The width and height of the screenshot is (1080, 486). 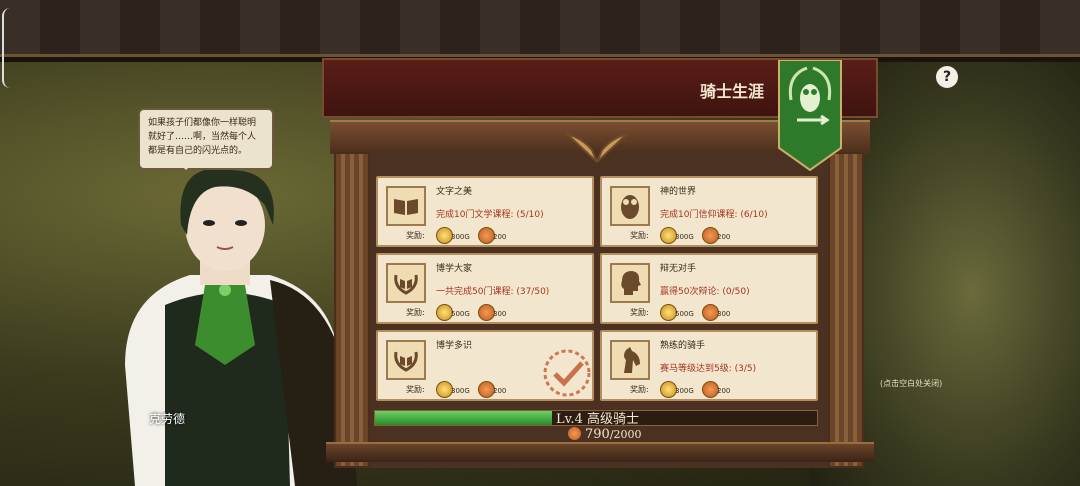 I want to click on right-pillar, so click(x=846, y=310).